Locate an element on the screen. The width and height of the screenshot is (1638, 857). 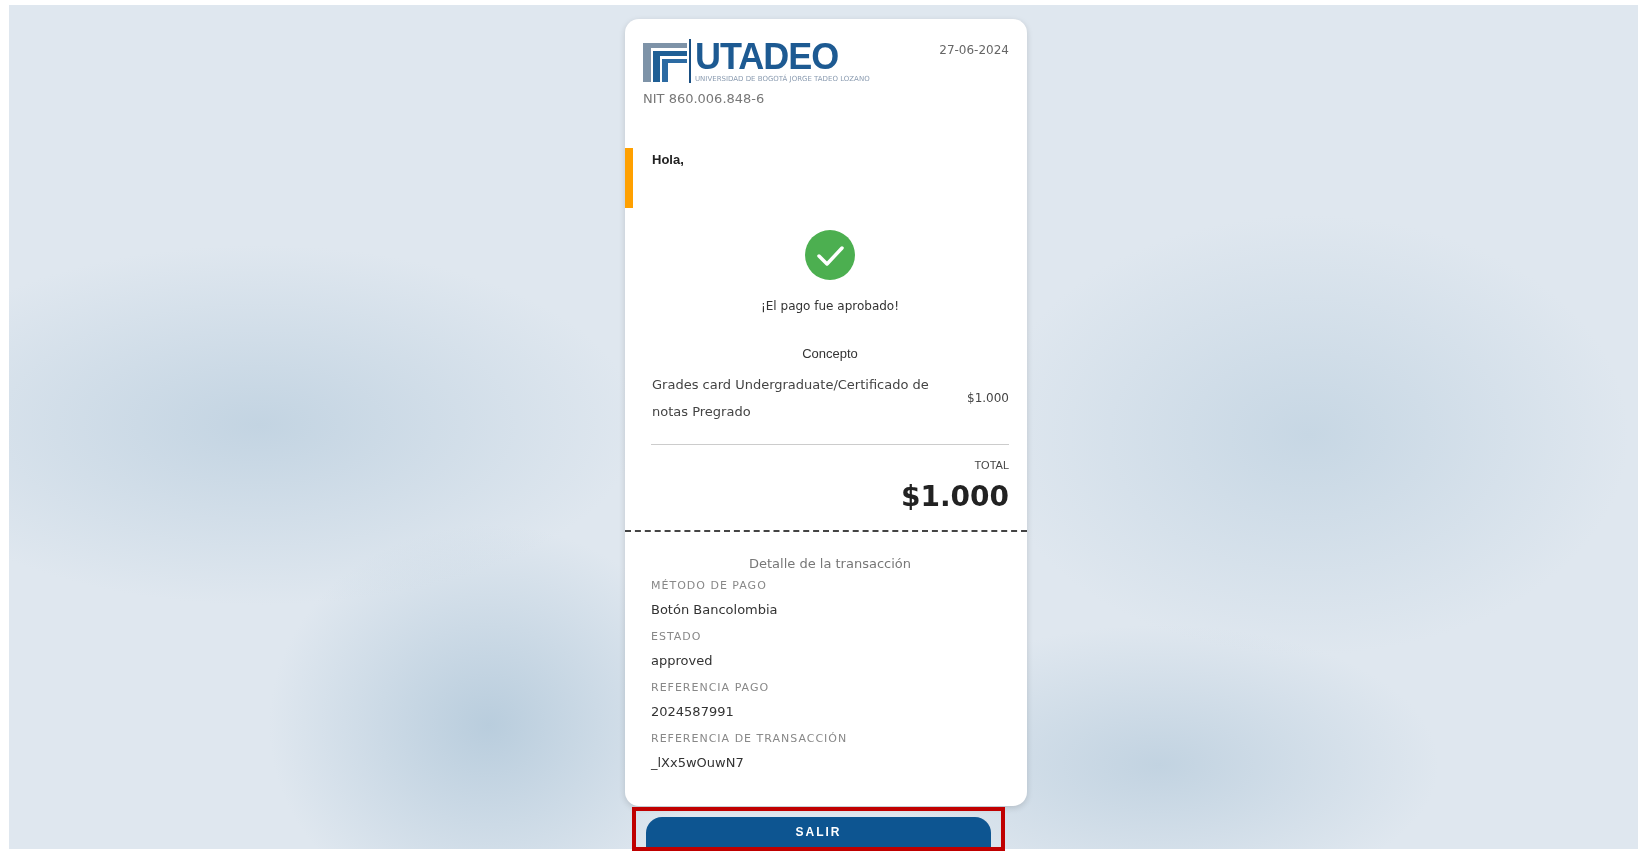
accent-bar is located at coordinates (629, 178).